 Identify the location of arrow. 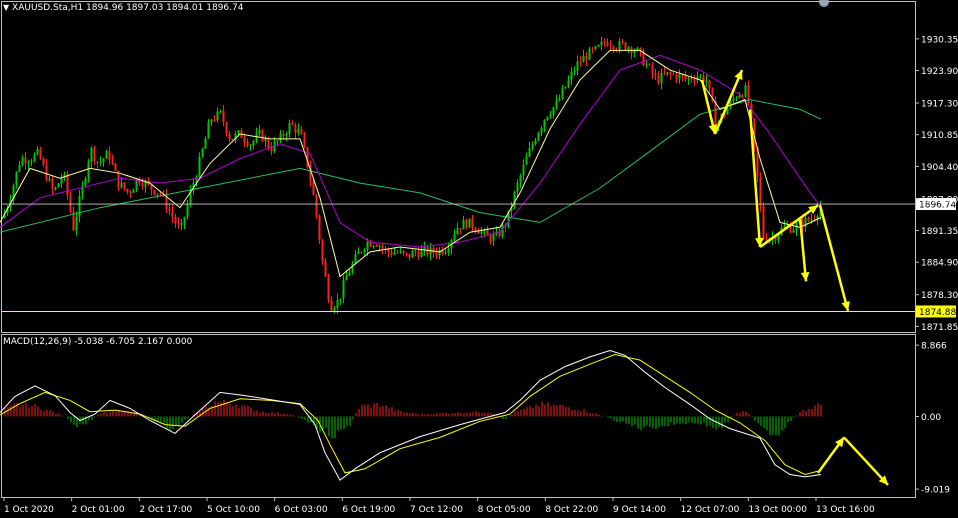
(789, 226).